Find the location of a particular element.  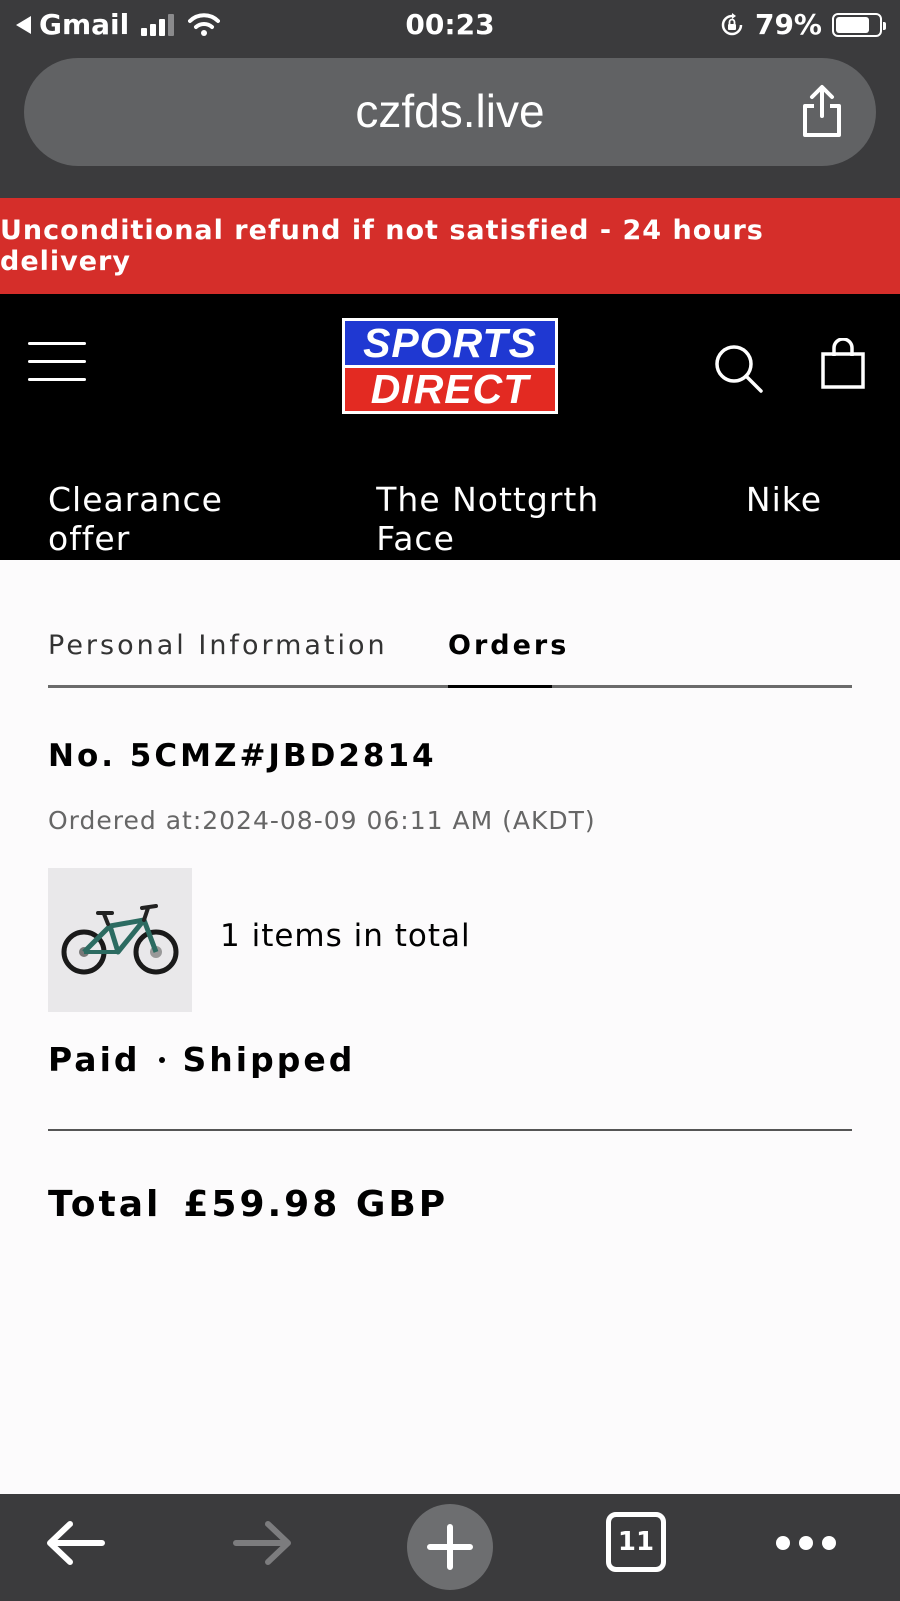

category-nav: Clearance offer The Nottgrth Face Nike is located at coordinates (474, 519).